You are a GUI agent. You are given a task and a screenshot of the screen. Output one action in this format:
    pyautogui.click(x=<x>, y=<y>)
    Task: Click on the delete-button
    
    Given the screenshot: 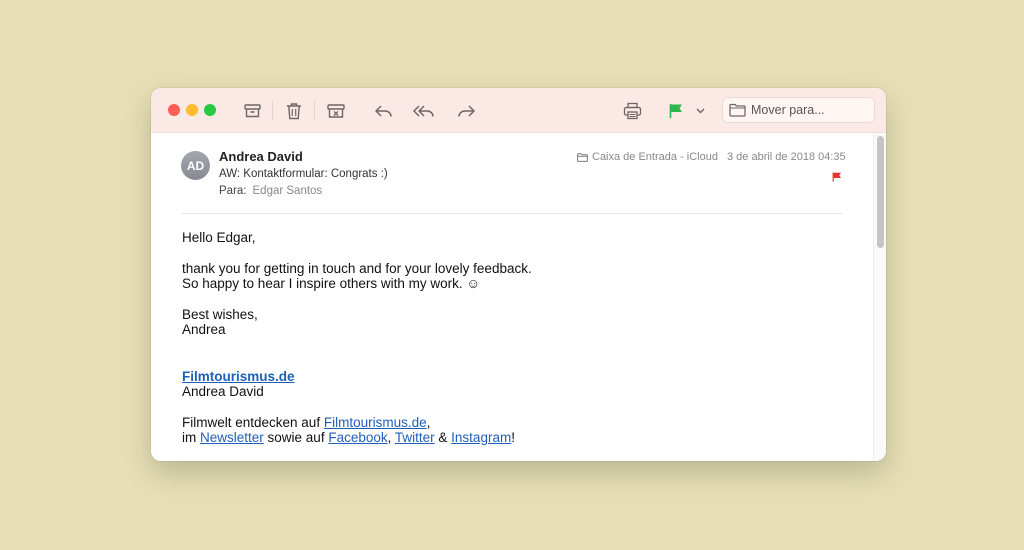 What is the action you would take?
    pyautogui.click(x=294, y=111)
    